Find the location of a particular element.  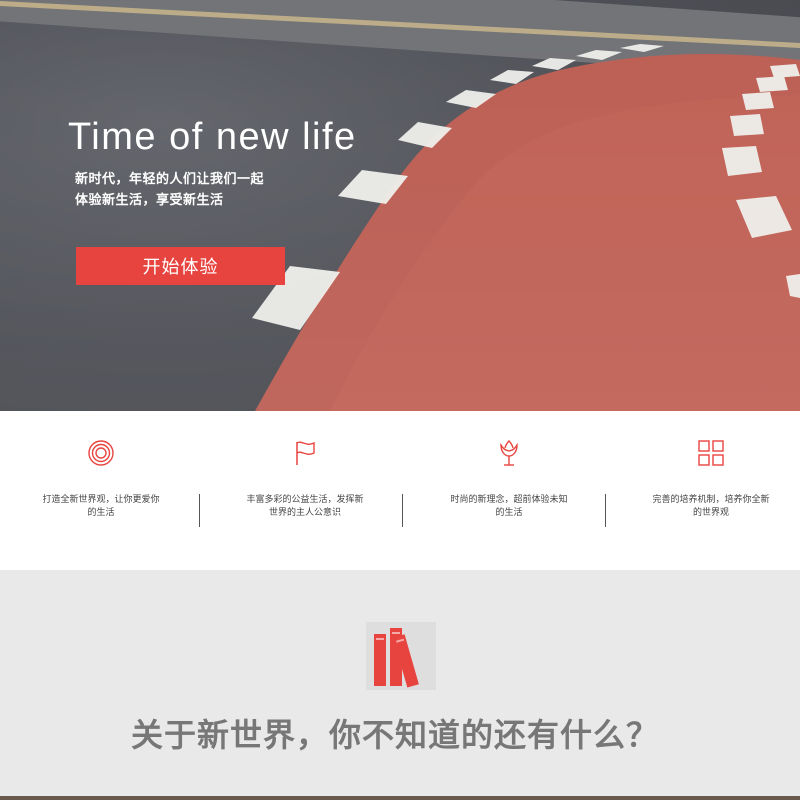

target-icon is located at coordinates (101, 453).